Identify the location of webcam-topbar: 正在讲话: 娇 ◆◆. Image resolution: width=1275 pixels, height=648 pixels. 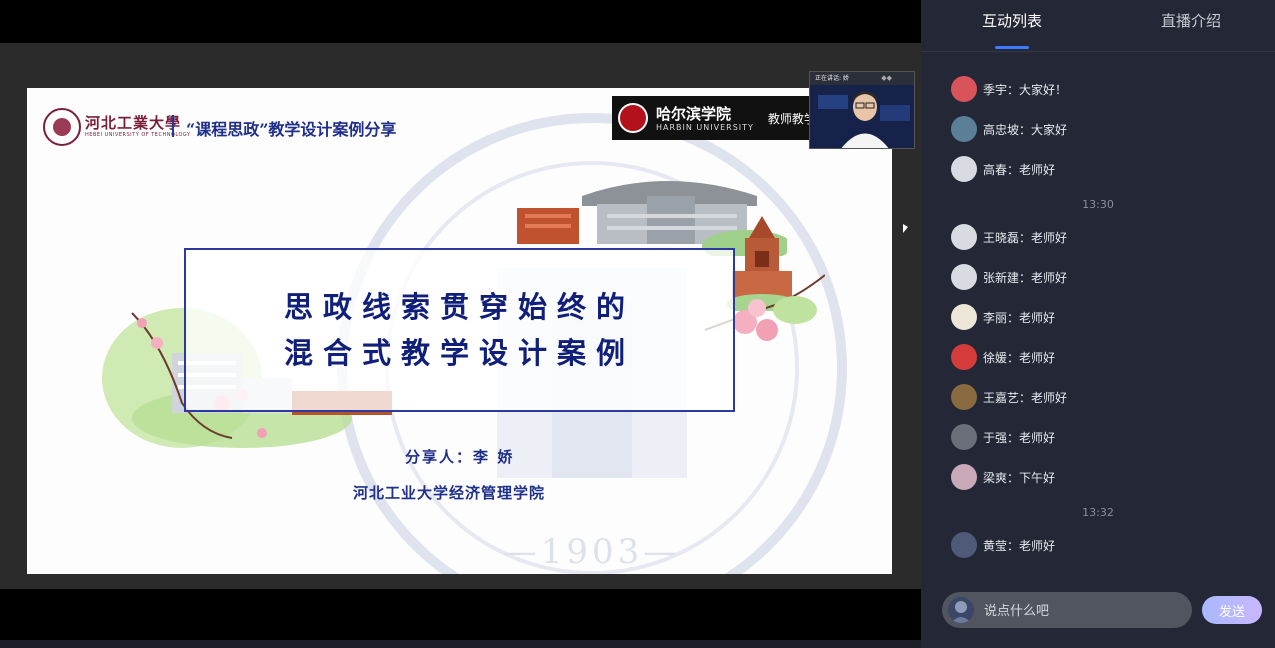
(862, 78).